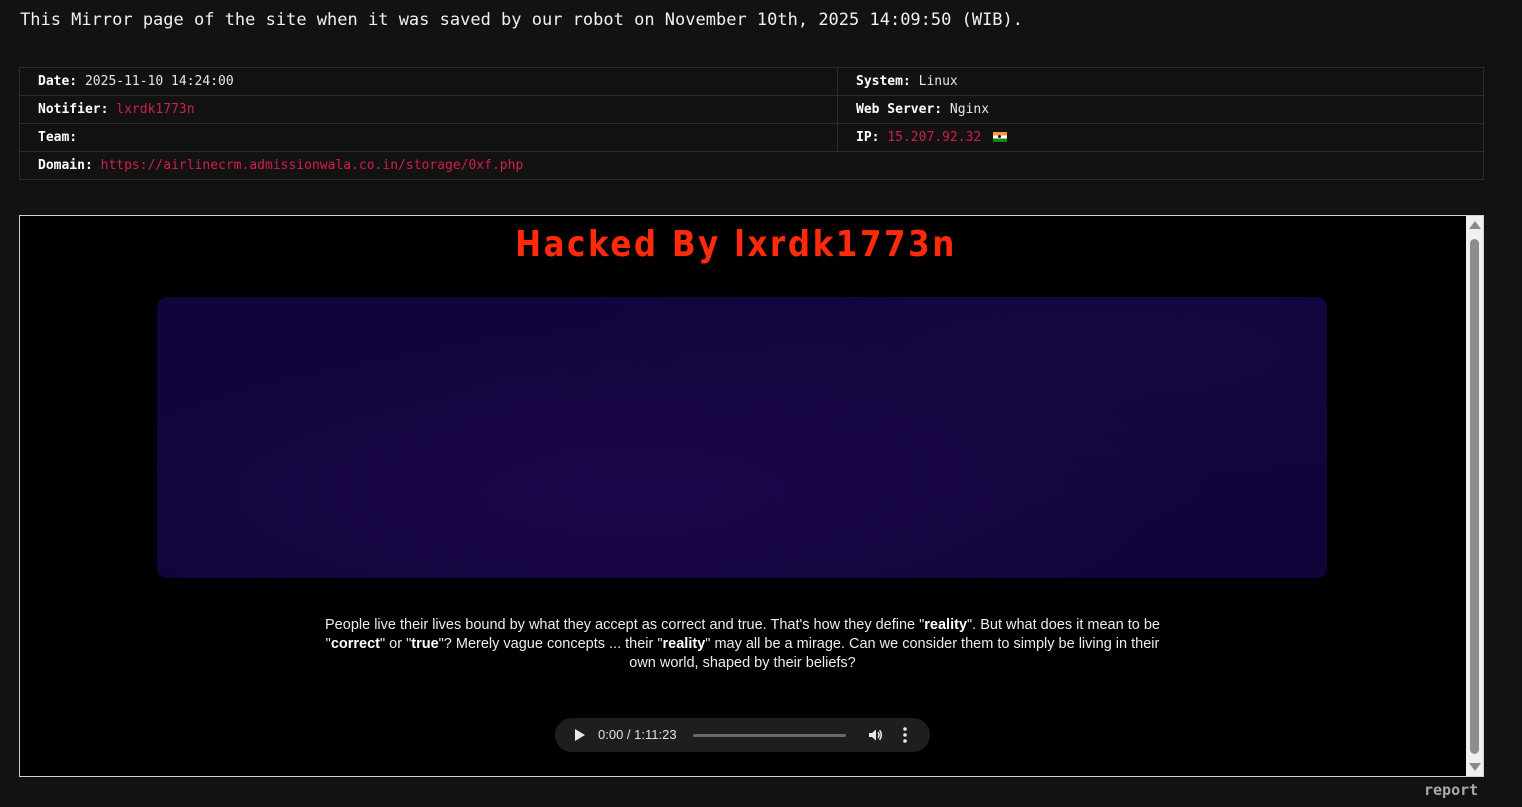 Image resolution: width=1522 pixels, height=807 pixels. I want to click on info-row-team: Team: IP: 15.207.92.32, so click(751, 137).